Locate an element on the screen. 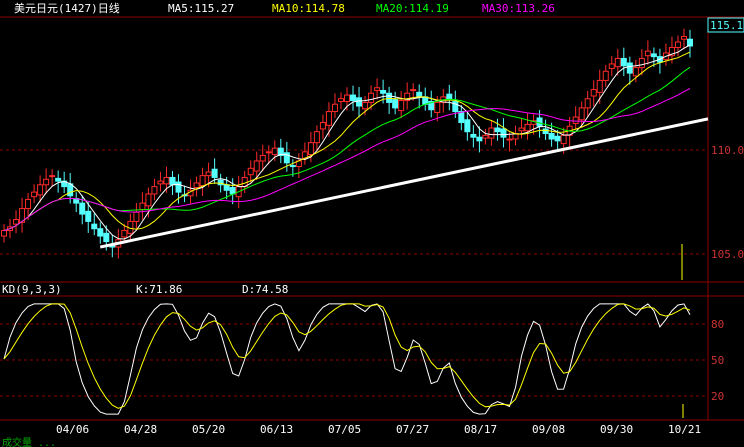 The image size is (744, 447). x-tick-label: 05/20 is located at coordinates (208, 429).